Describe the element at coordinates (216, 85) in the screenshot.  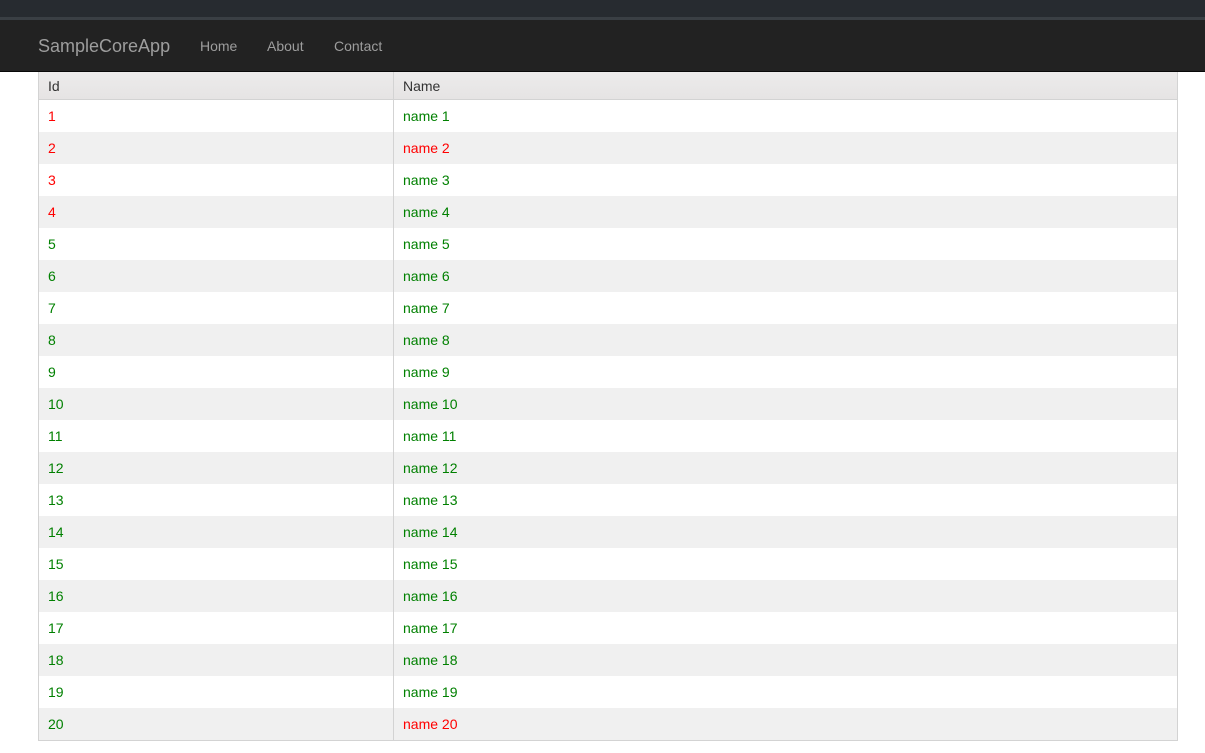
I see `column-header-id: Id` at that location.